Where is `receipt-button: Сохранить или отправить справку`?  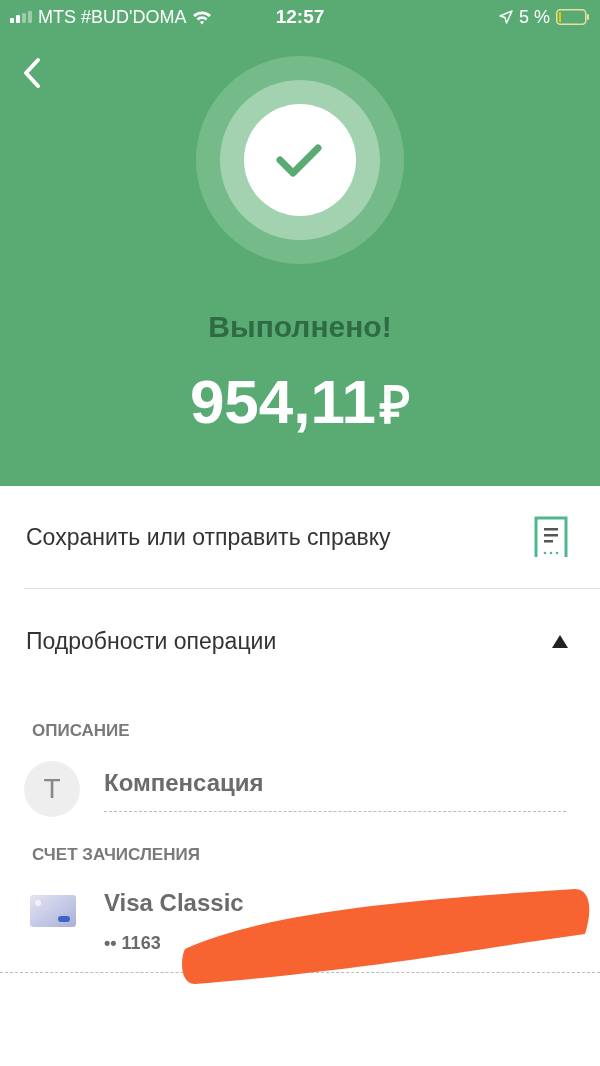
receipt-button: Сохранить или отправить справку is located at coordinates (300, 537).